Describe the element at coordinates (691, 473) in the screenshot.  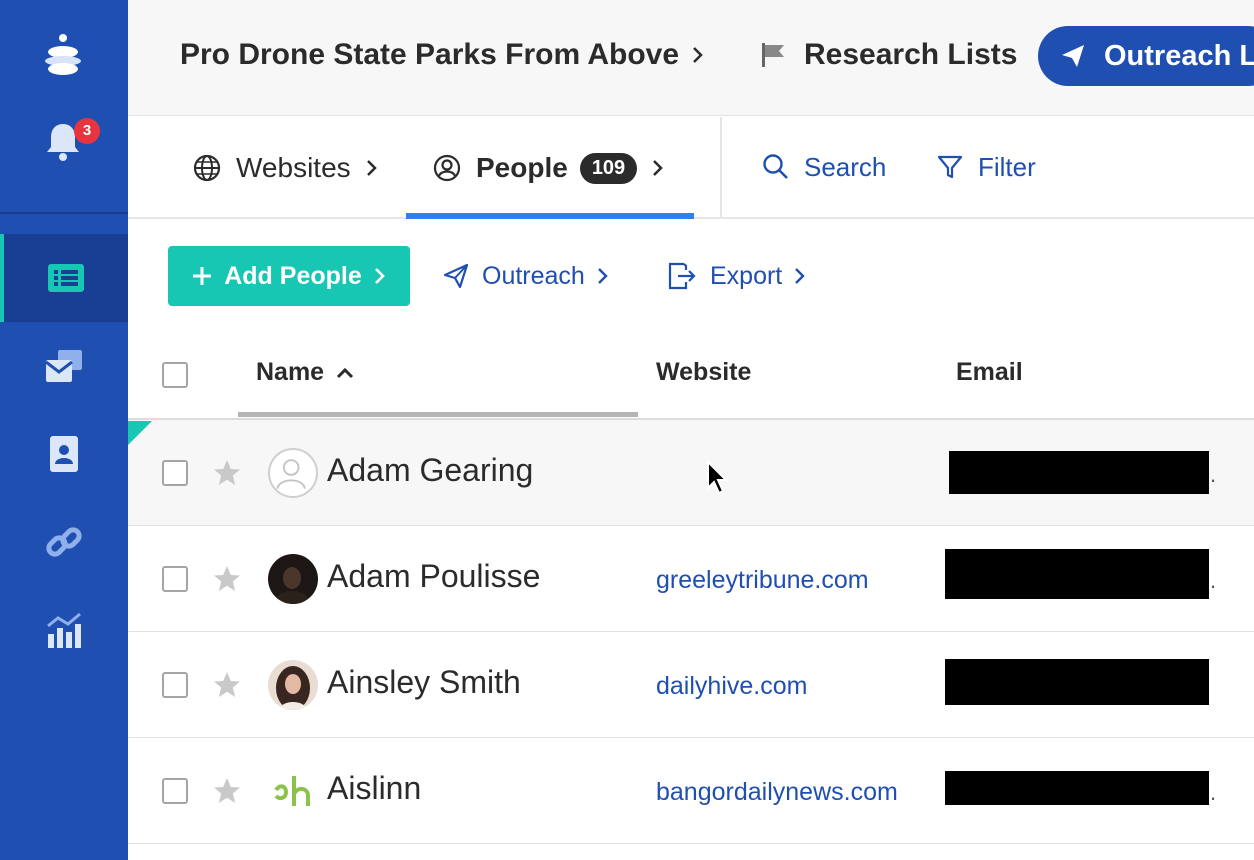
I see `table-row: Adam Gearing .` at that location.